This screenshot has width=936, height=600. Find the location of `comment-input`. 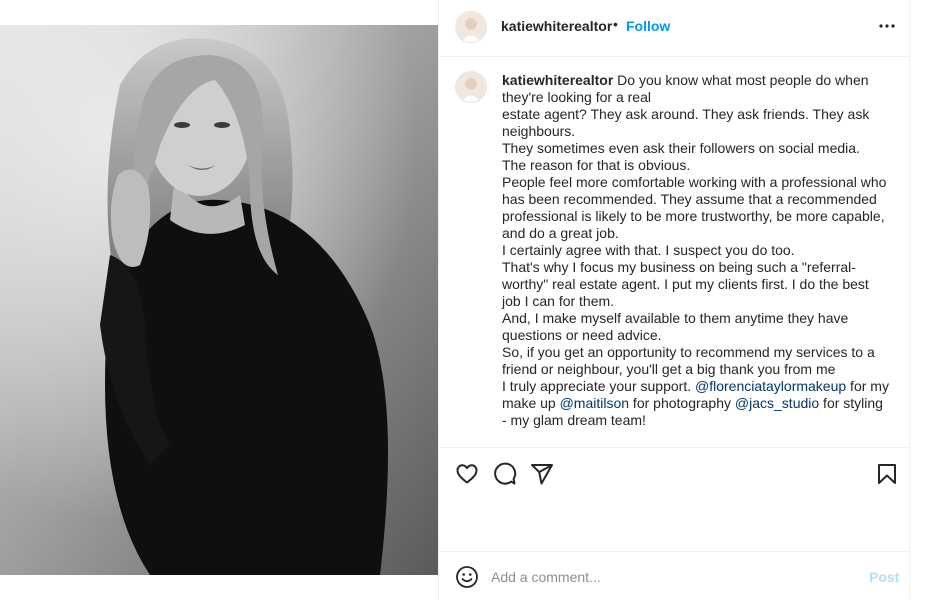

comment-input is located at coordinates (661, 577).